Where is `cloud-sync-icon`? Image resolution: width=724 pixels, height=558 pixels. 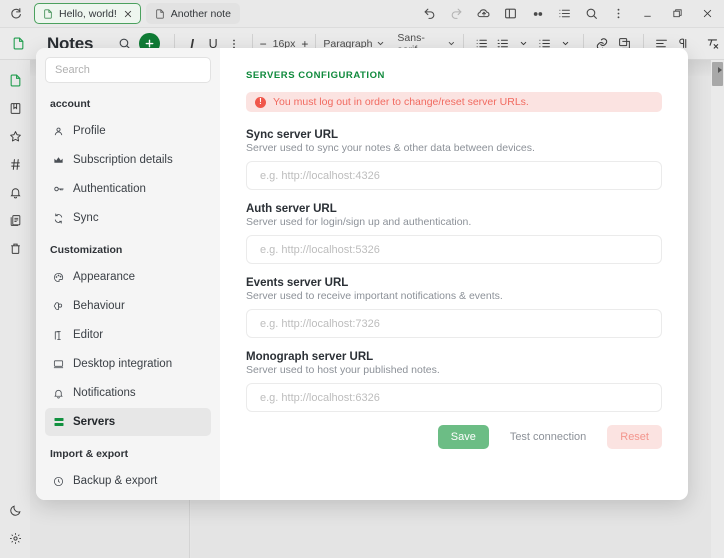
cloud-sync-icon is located at coordinates (483, 14).